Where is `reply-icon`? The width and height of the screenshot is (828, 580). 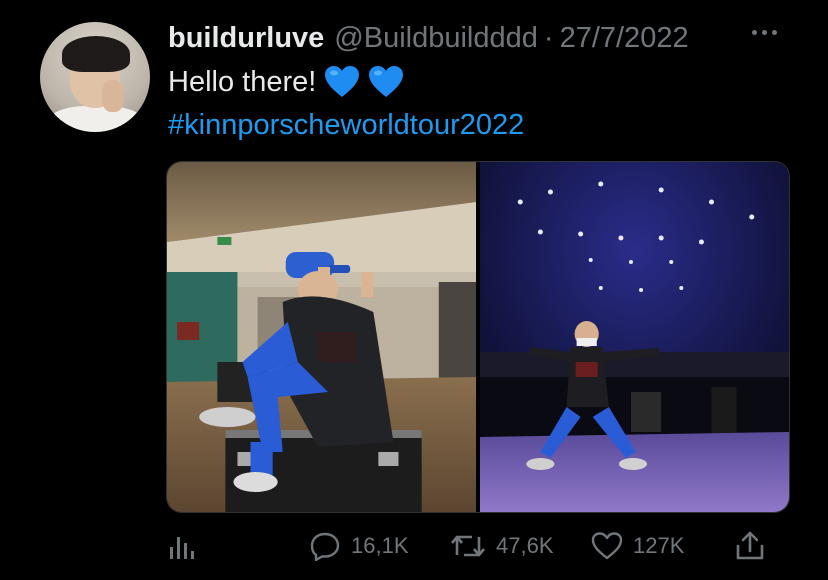
reply-icon is located at coordinates (325, 546).